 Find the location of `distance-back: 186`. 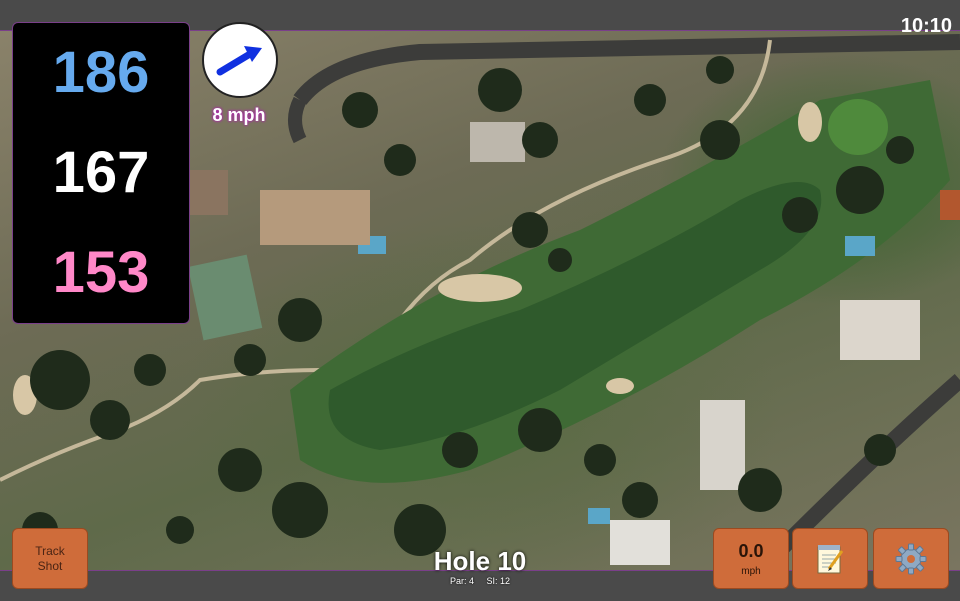

distance-back: 186 is located at coordinates (101, 72).